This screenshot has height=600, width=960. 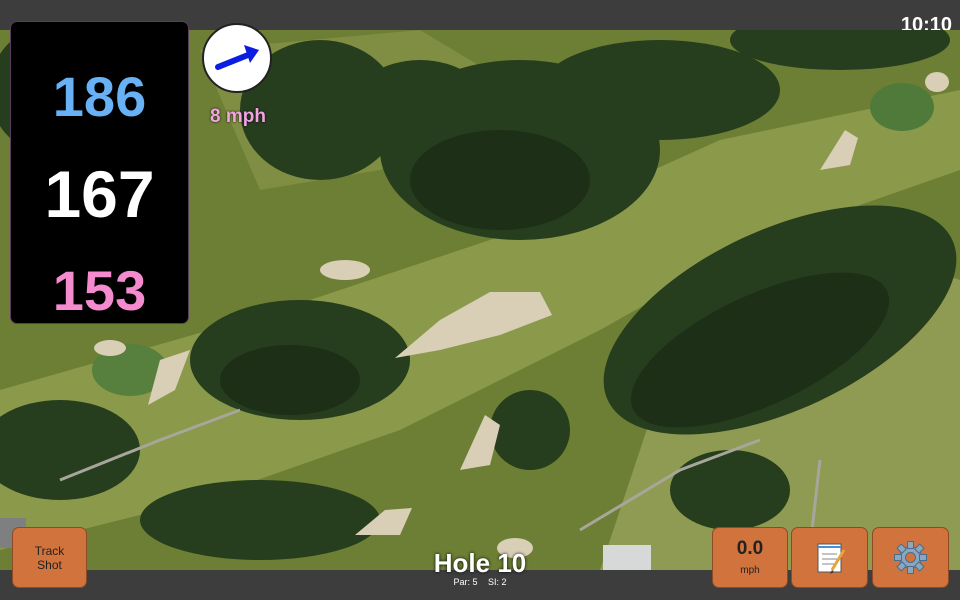 What do you see at coordinates (480, 582) in the screenshot?
I see `hole-info: Par: 5 SI: 2` at bounding box center [480, 582].